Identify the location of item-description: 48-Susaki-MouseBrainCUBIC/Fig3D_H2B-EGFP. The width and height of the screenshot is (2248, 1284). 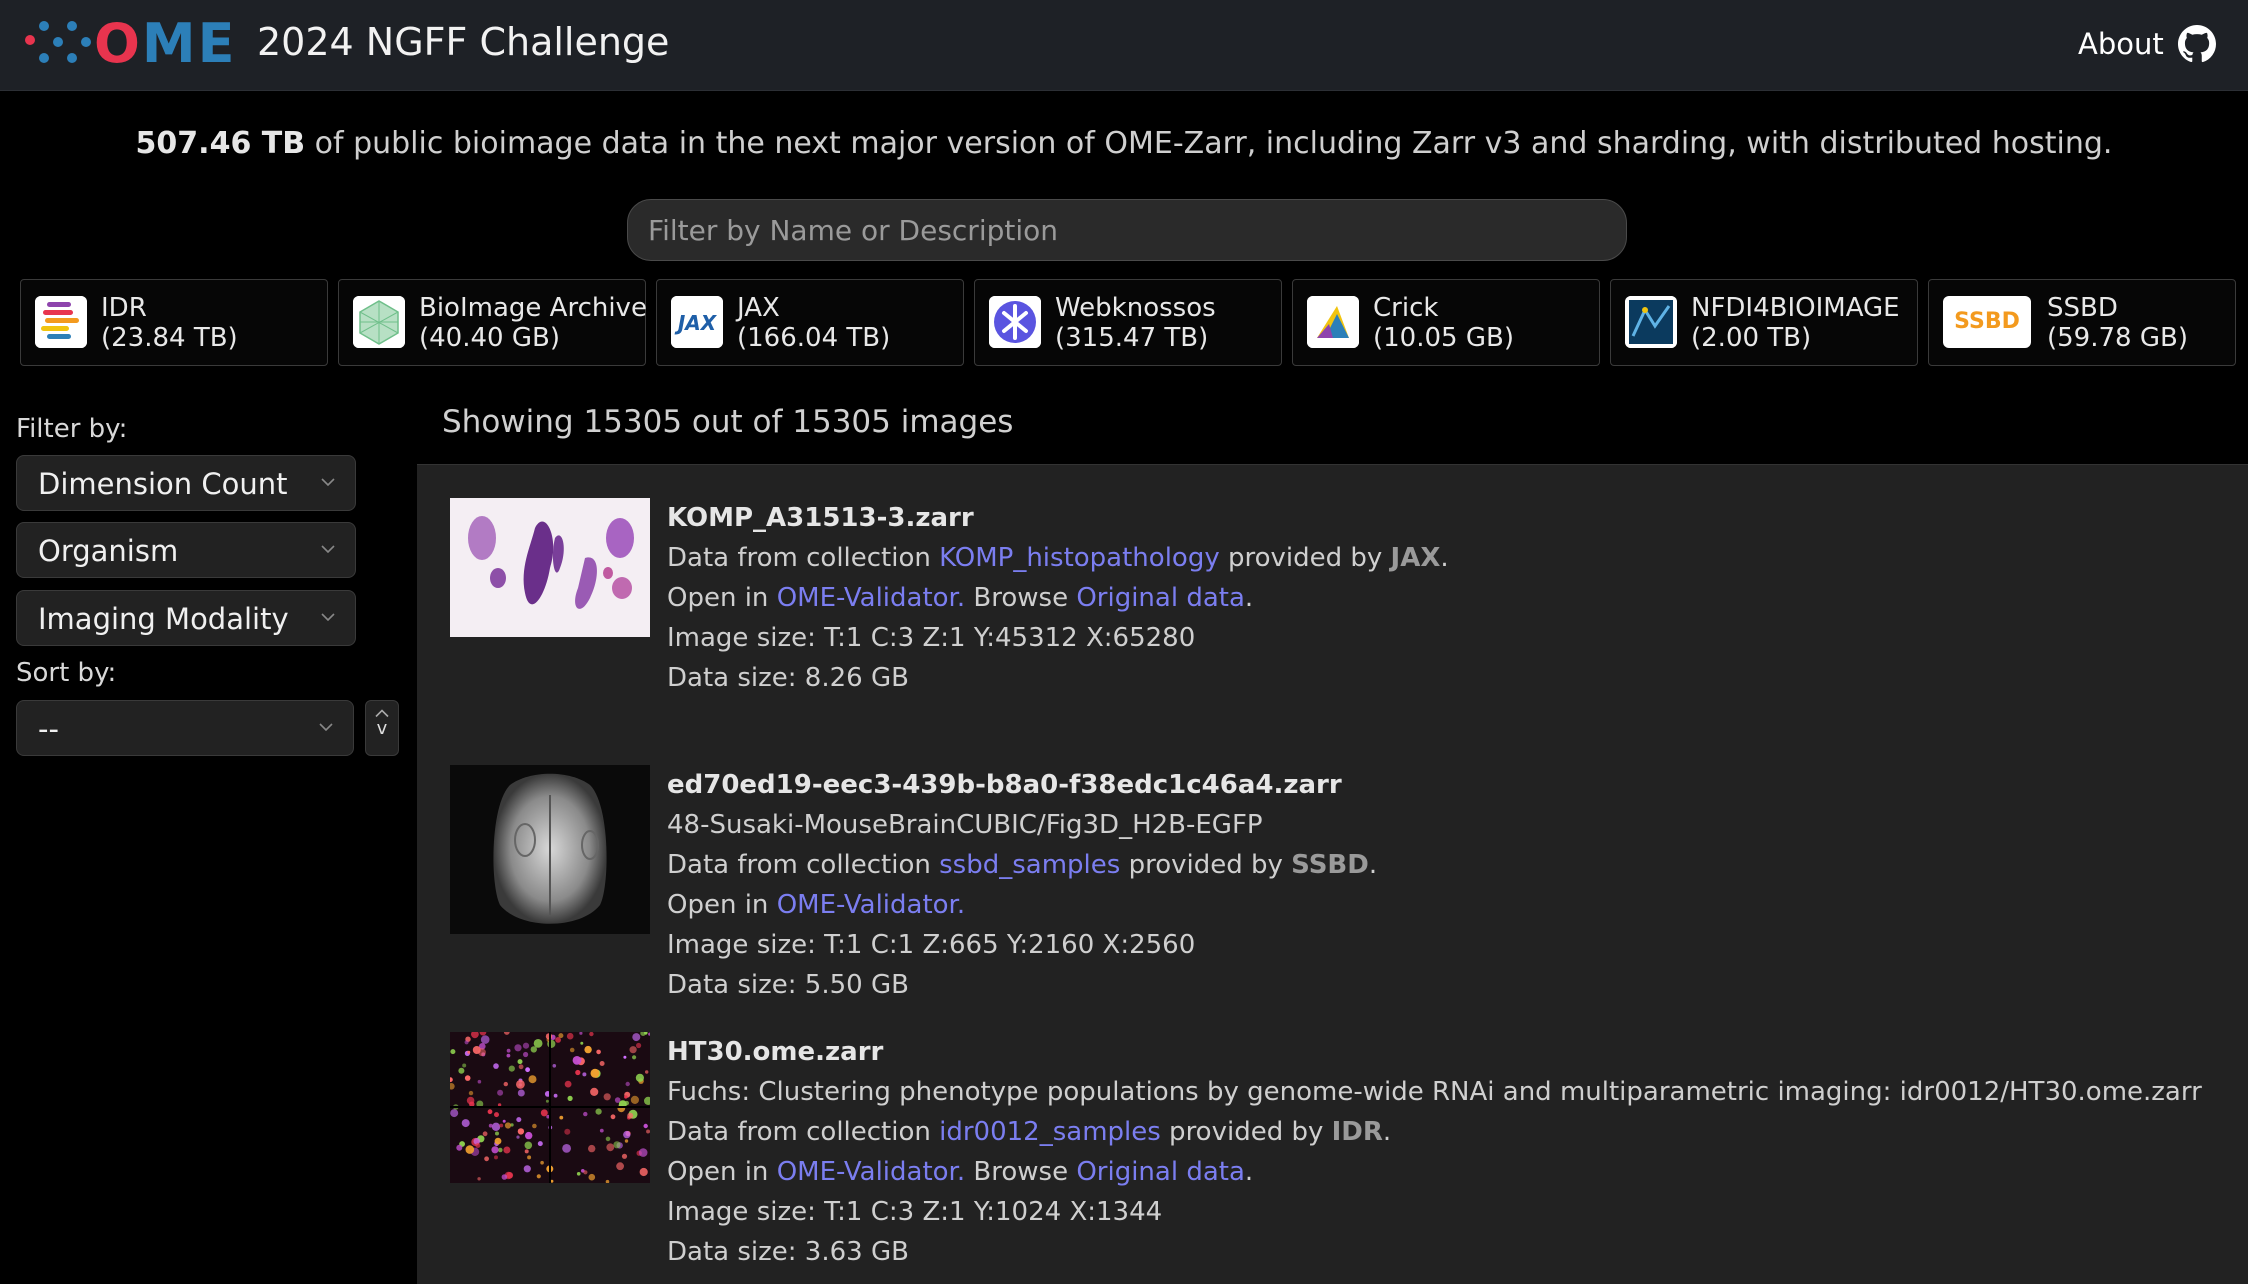
(965, 825).